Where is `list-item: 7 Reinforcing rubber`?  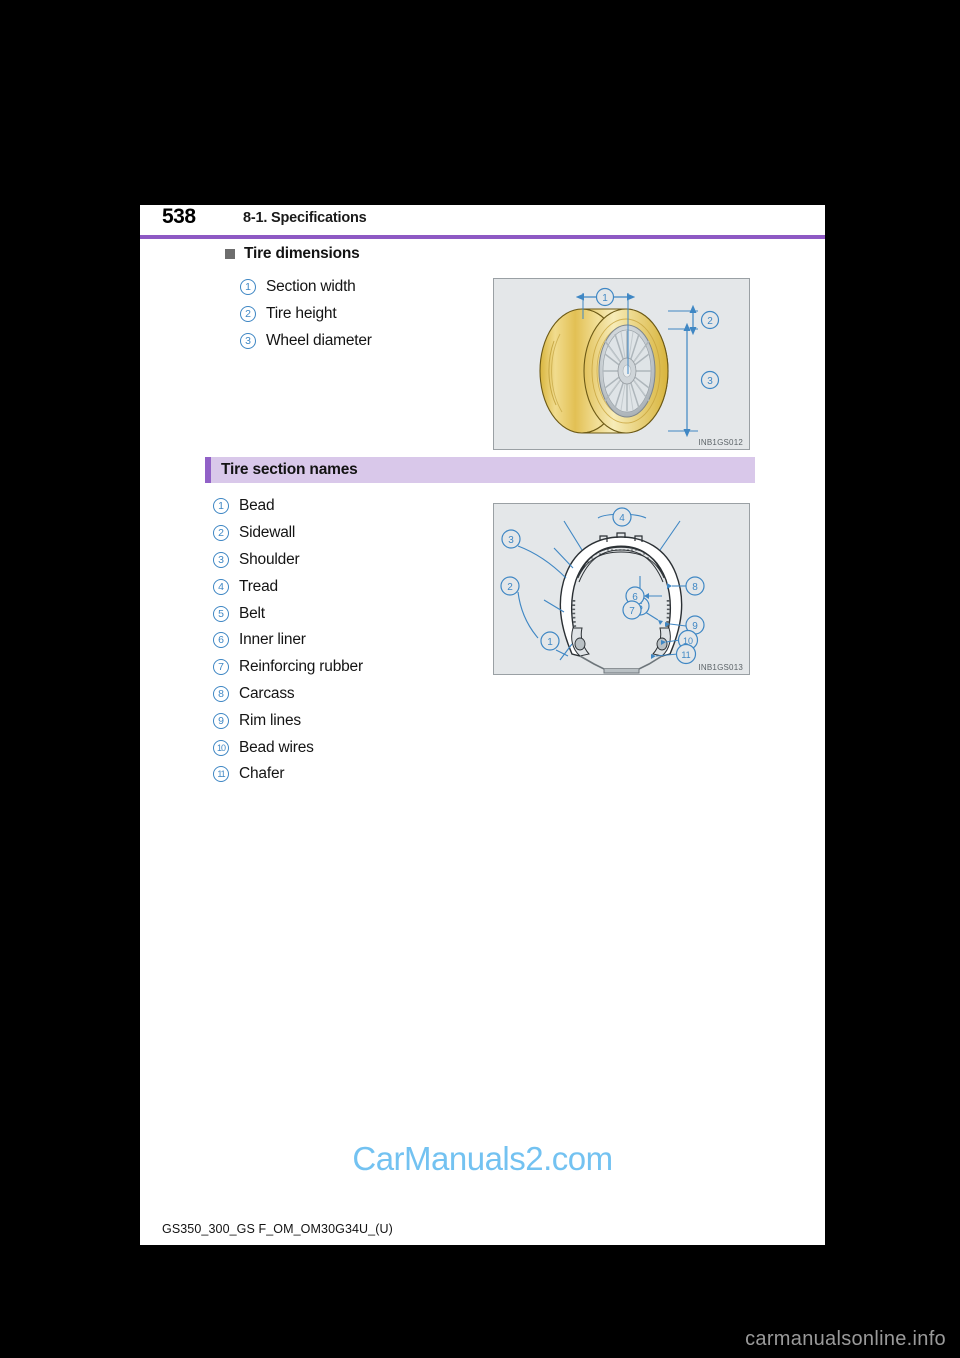
list-item: 7 Reinforcing rubber is located at coordinates (288, 667).